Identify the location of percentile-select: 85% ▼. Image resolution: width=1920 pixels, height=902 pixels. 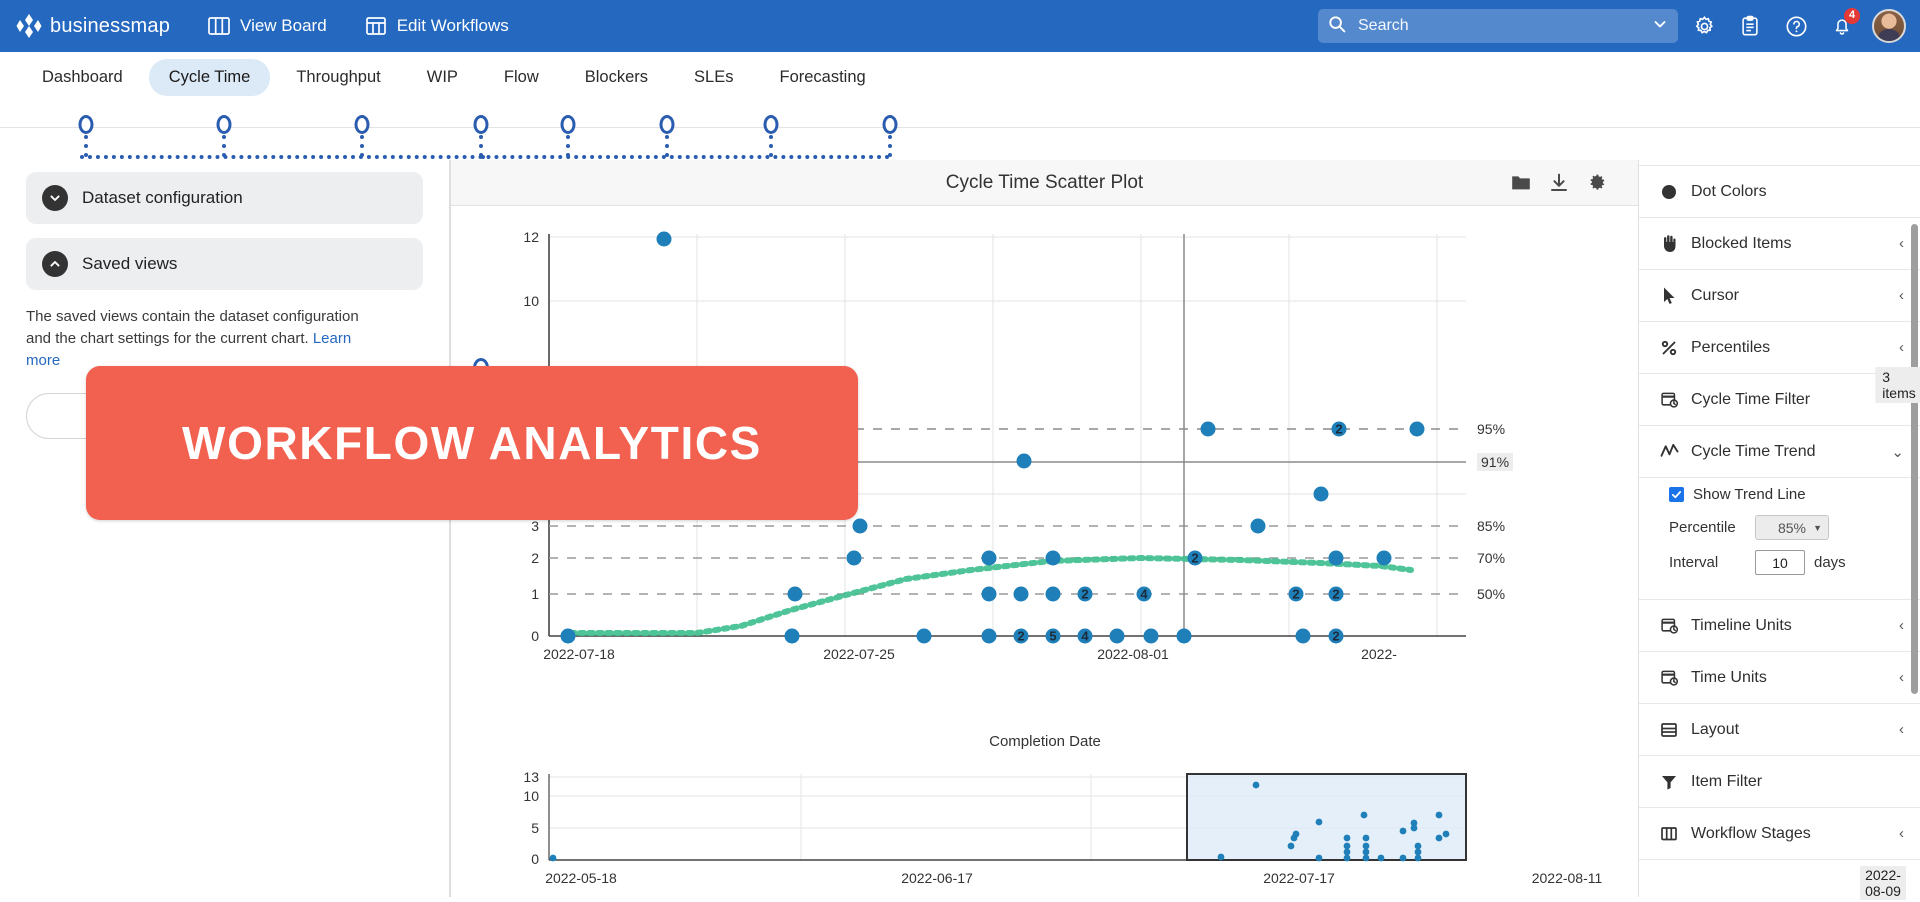
(1792, 527).